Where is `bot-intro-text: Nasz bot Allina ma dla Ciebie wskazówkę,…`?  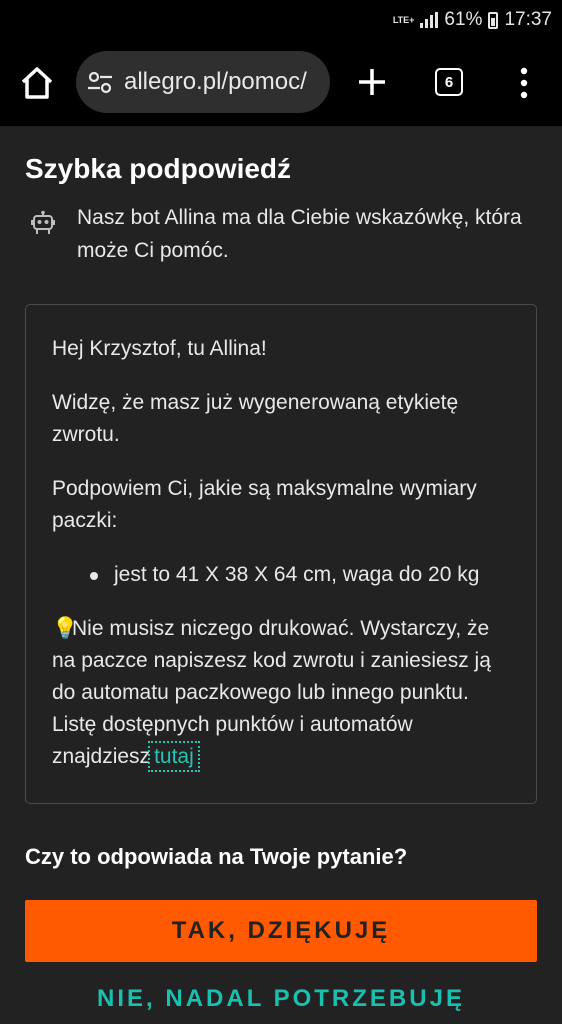
bot-intro-text: Nasz bot Allina ma dla Ciebie wskazówkę,… is located at coordinates (299, 234).